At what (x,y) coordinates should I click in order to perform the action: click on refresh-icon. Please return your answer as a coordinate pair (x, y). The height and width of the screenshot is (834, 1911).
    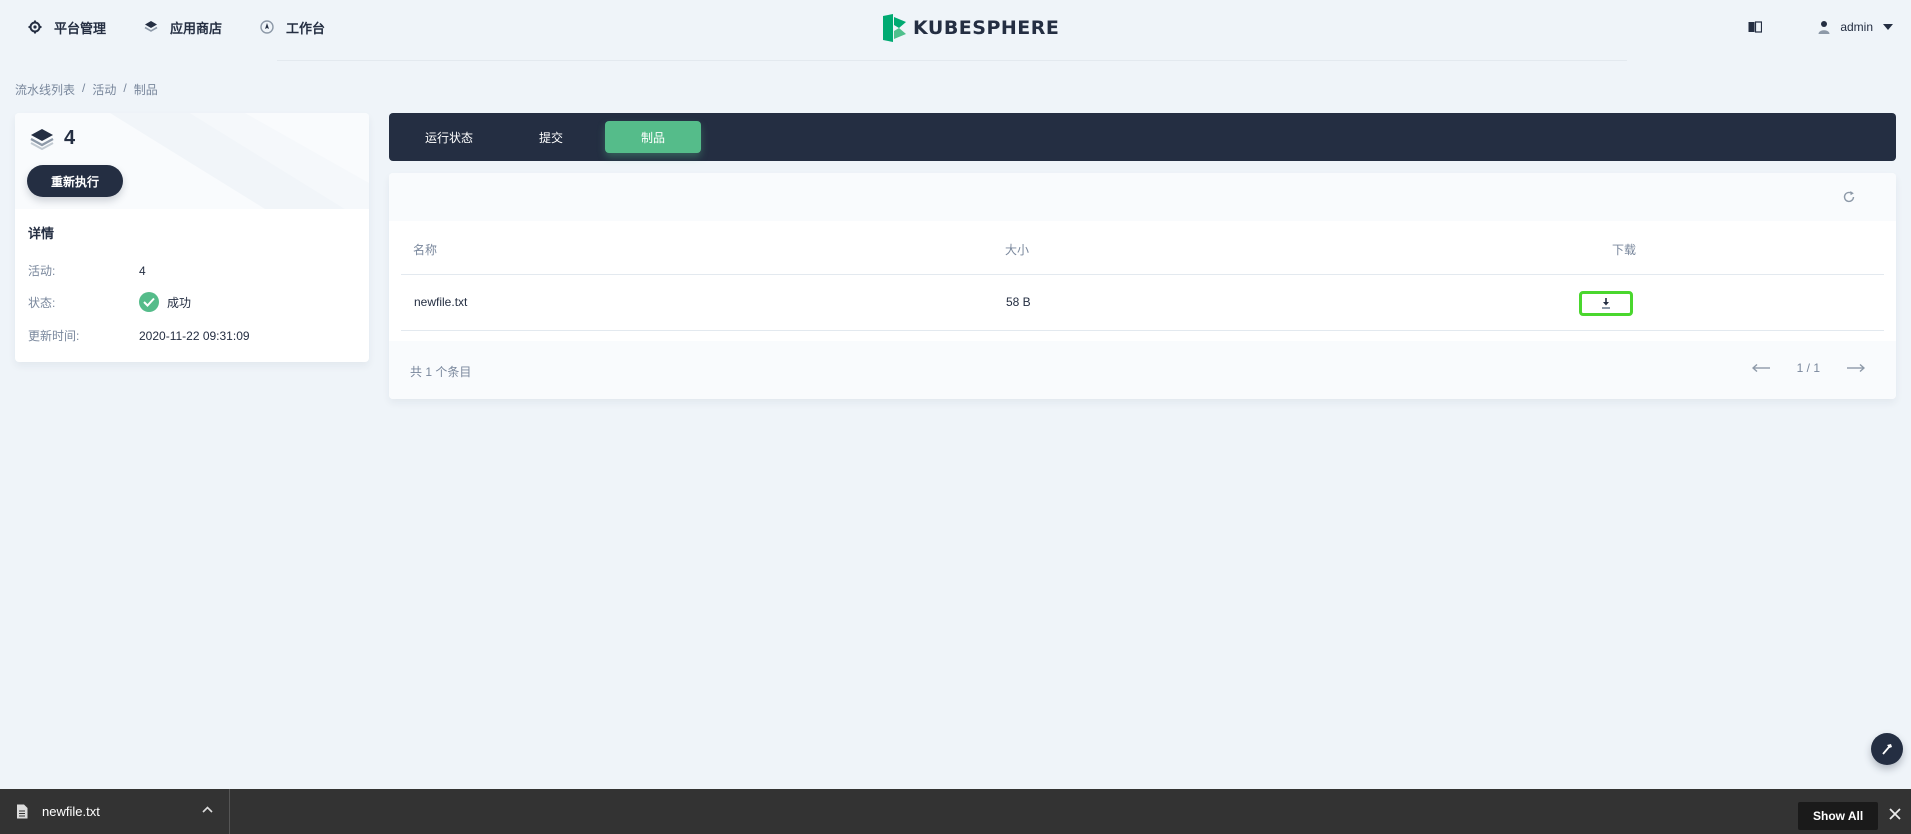
    Looking at the image, I should click on (1849, 197).